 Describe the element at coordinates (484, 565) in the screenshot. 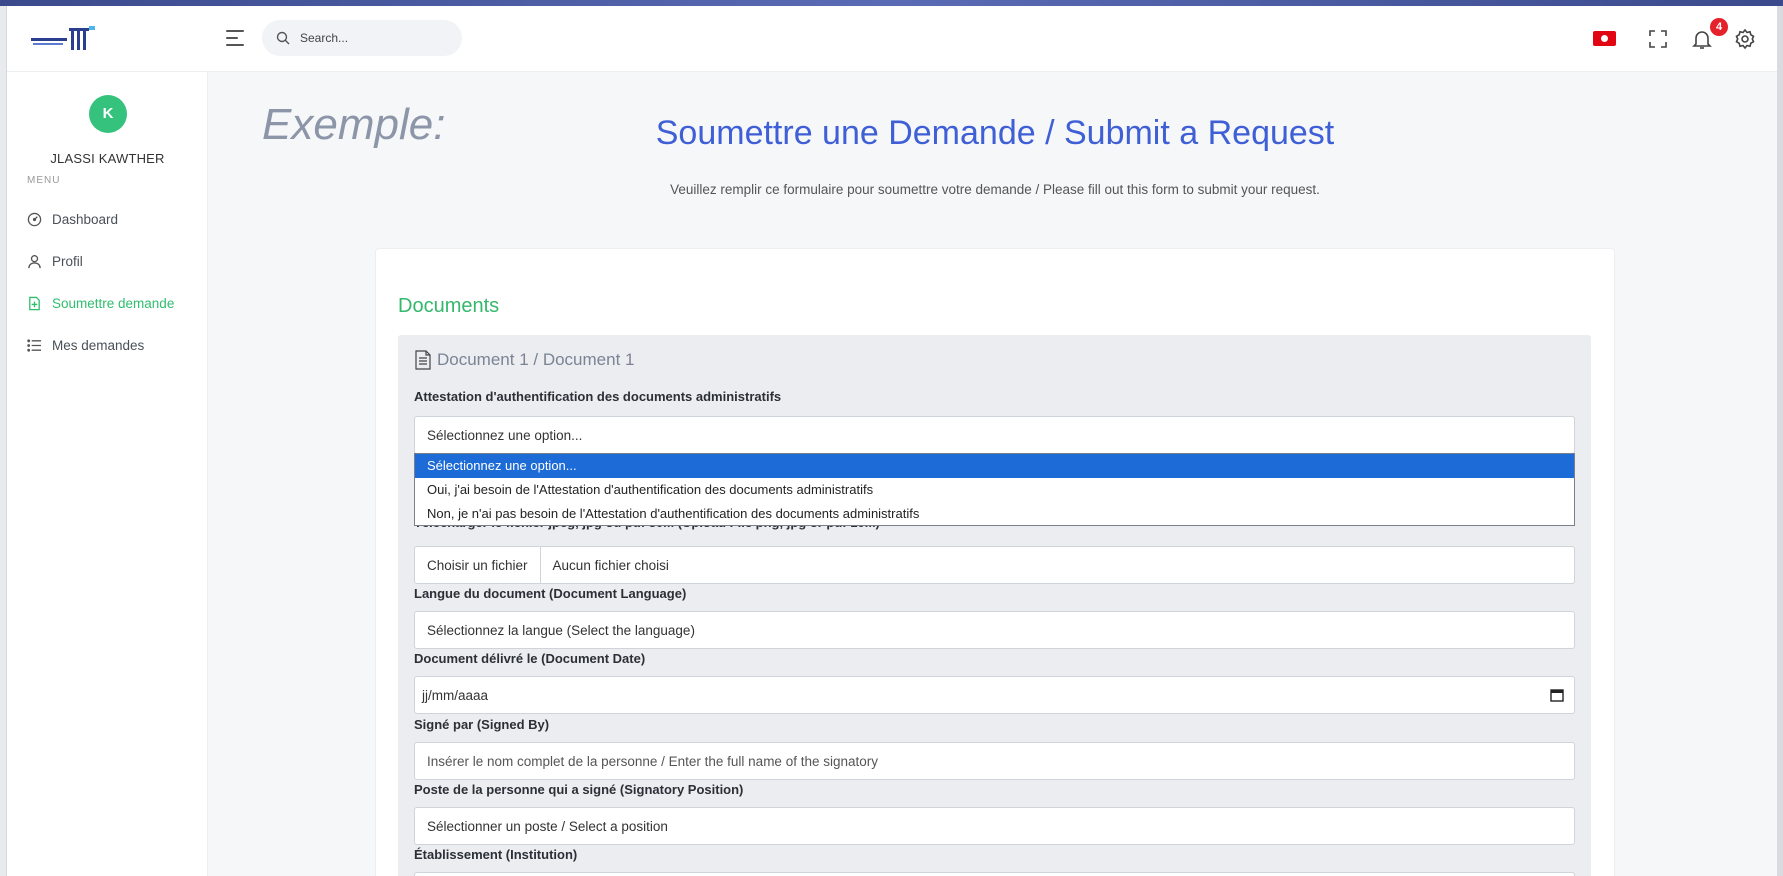

I see `choose-file-button: Choisir un fichier` at that location.